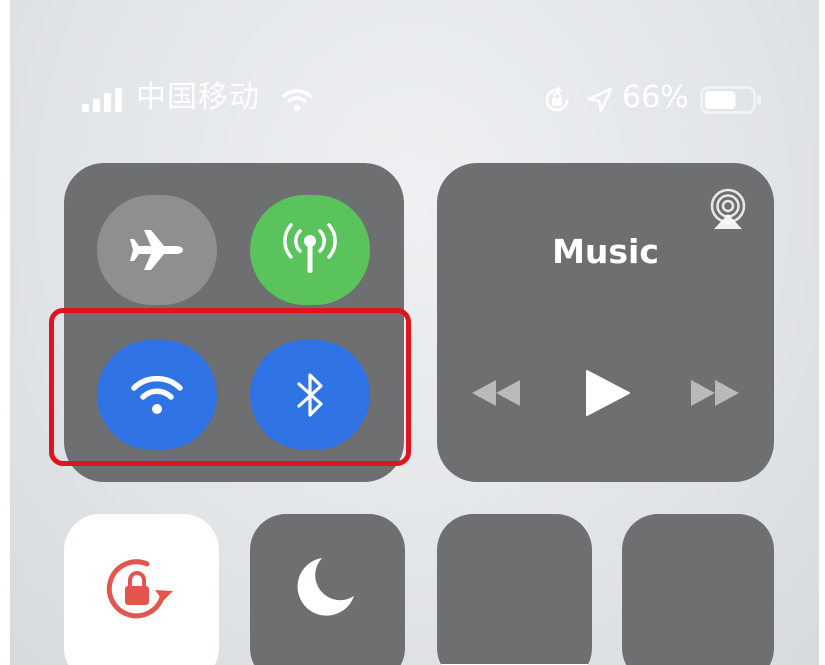 The image size is (825, 665). What do you see at coordinates (412, 98) in the screenshot?
I see `status-bar: 中国移动 66%` at bounding box center [412, 98].